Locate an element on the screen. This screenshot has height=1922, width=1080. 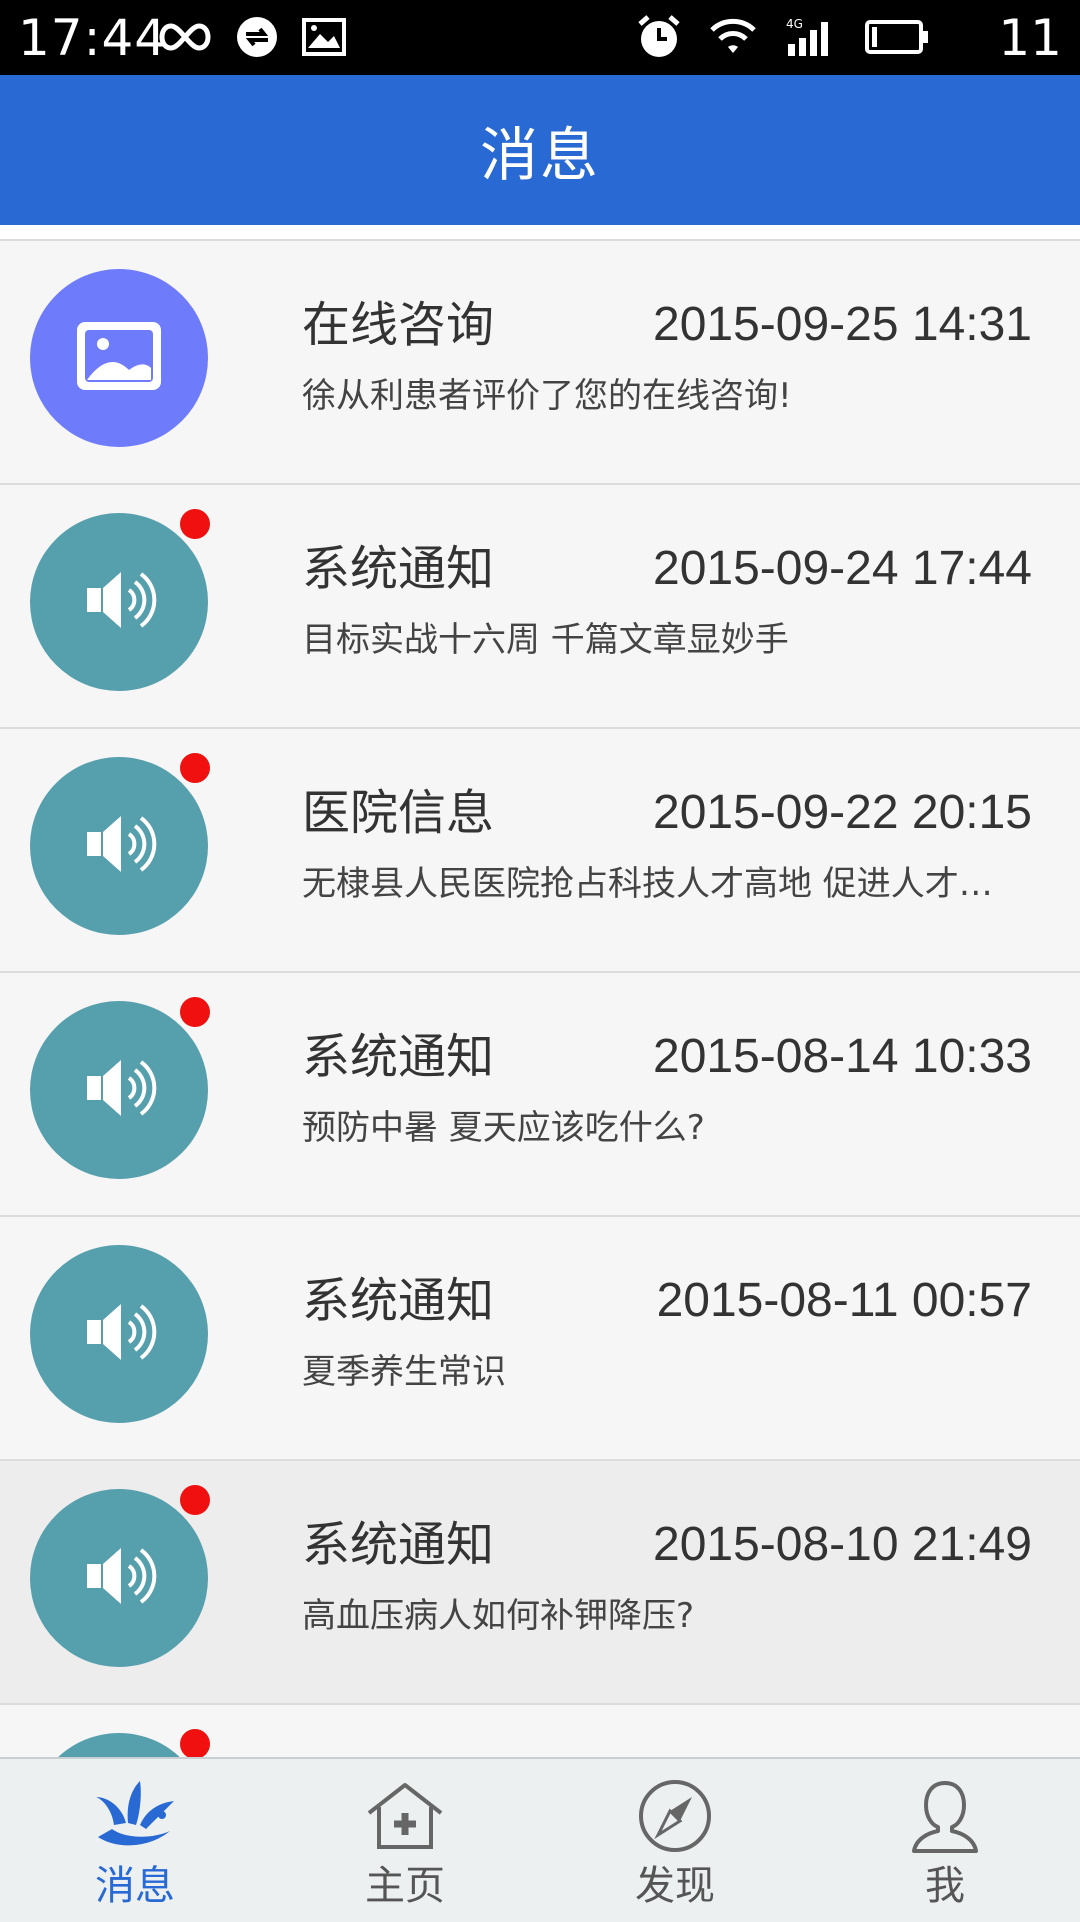
profile-icon is located at coordinates (945, 1816).